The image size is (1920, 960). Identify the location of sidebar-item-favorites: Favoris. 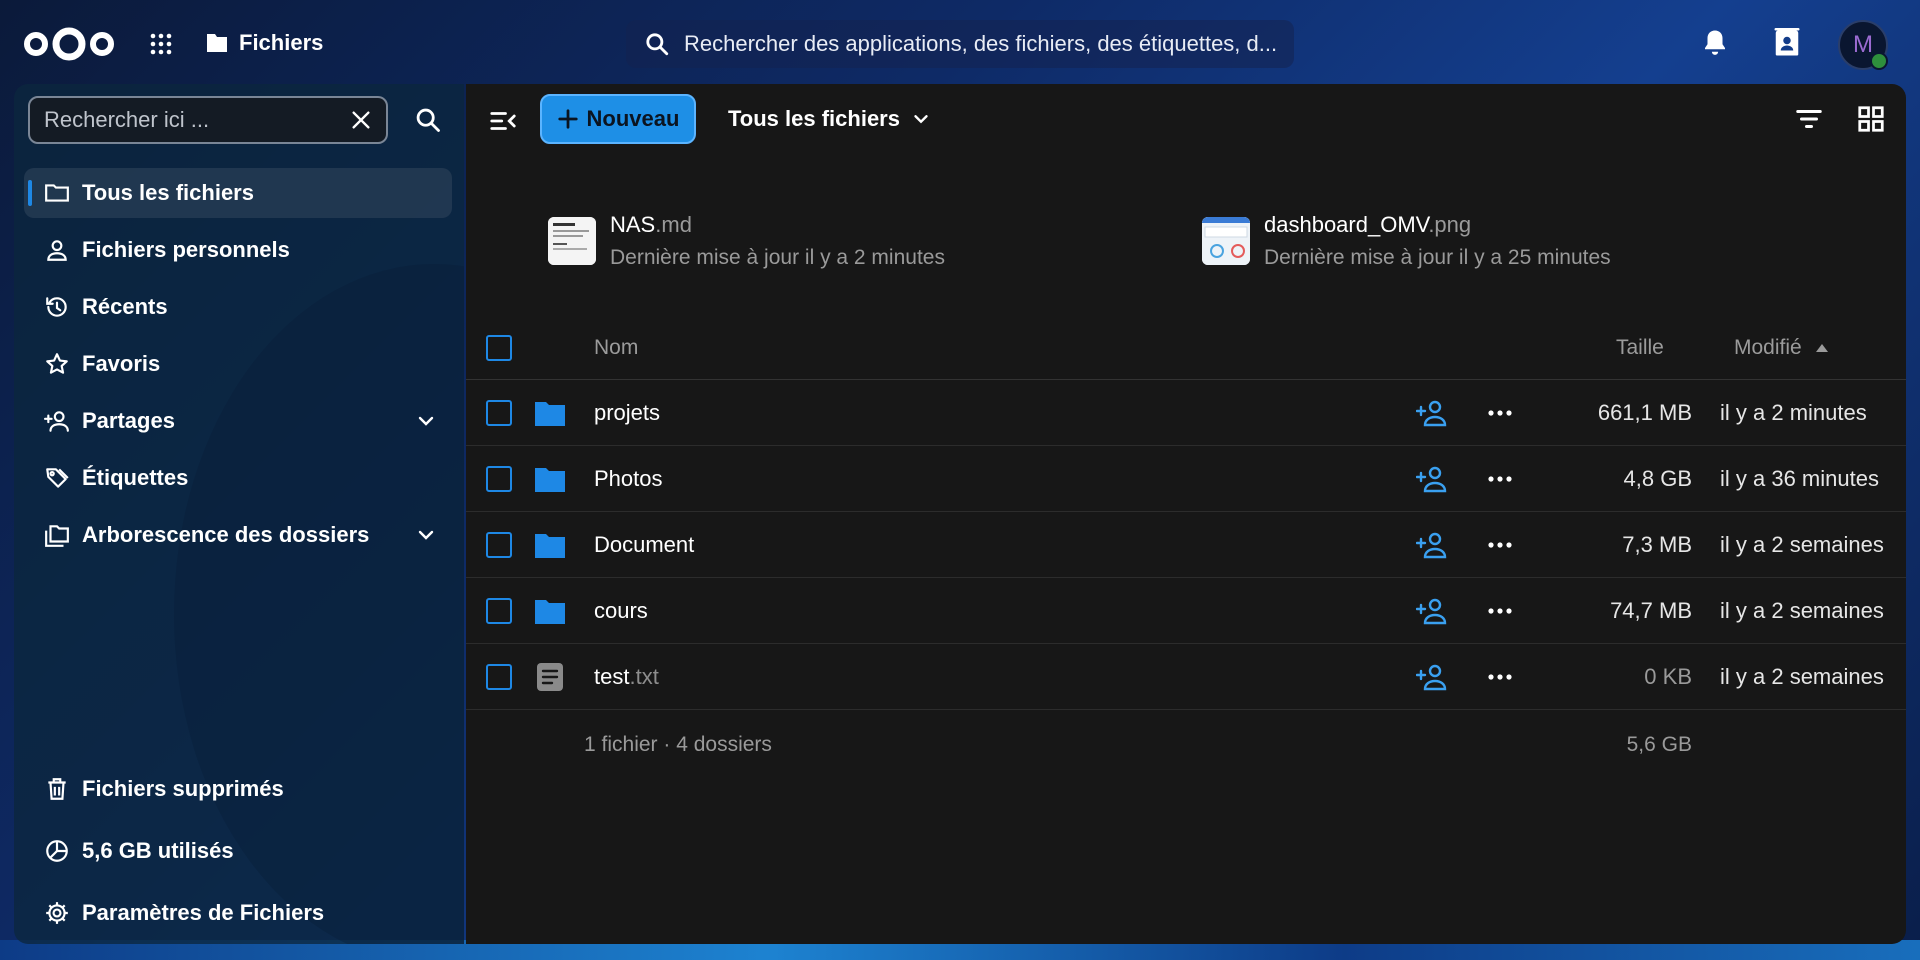
(238, 364).